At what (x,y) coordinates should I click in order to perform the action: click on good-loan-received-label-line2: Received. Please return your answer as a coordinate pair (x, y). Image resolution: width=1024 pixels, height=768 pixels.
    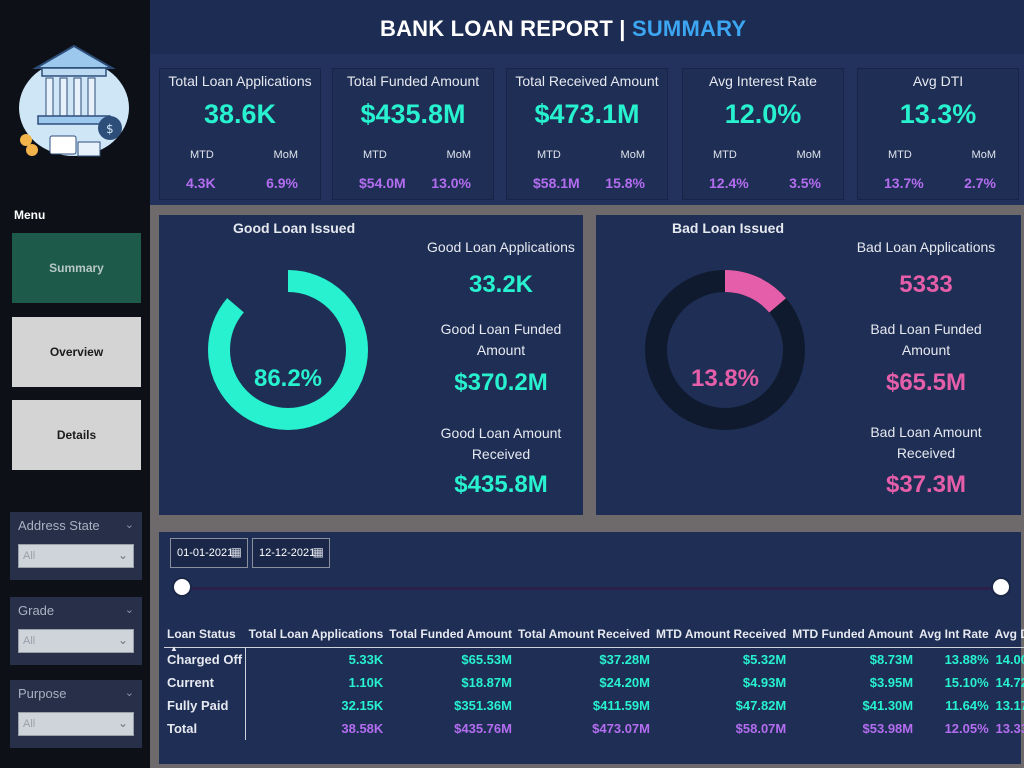
    Looking at the image, I should click on (501, 454).